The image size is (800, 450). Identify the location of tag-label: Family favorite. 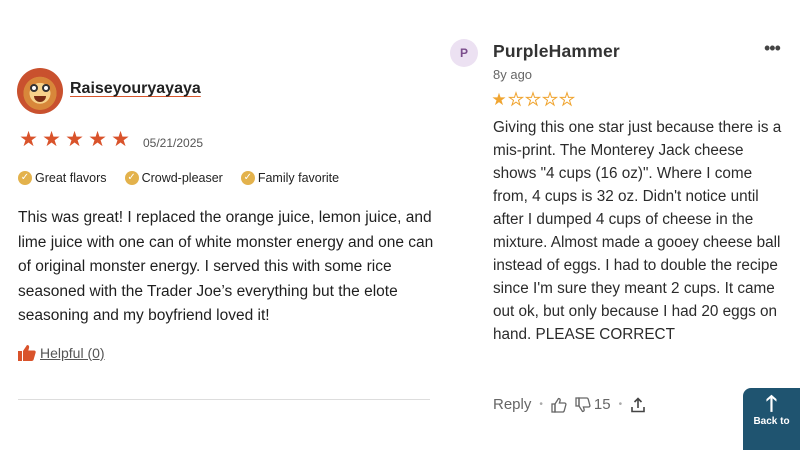
(298, 178).